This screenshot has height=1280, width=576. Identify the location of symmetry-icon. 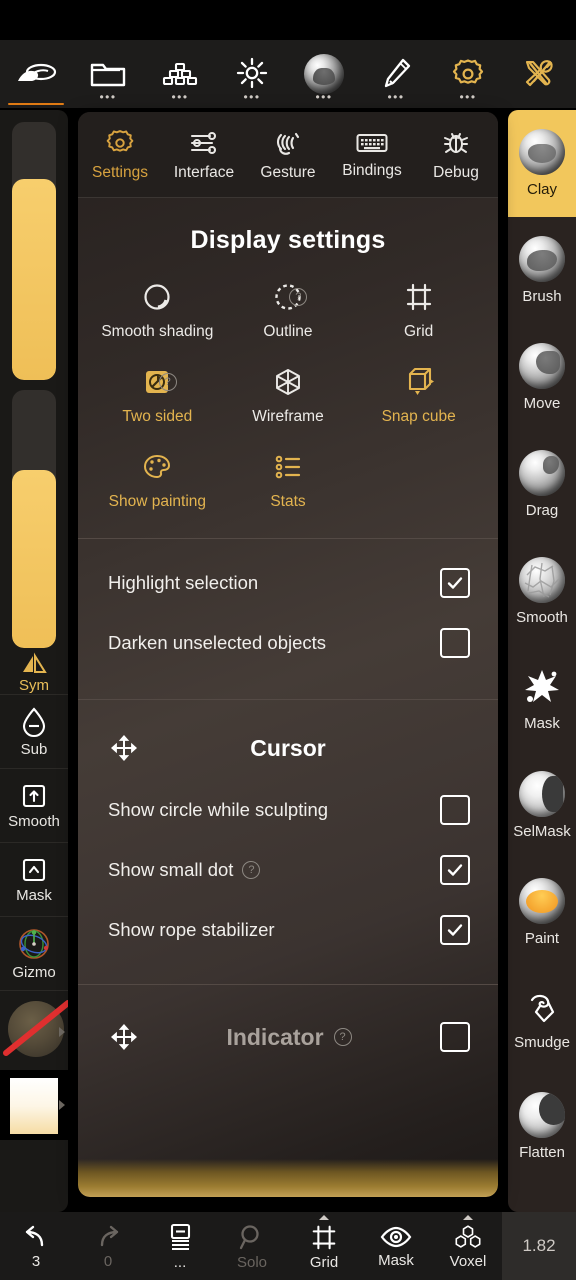
(35, 662).